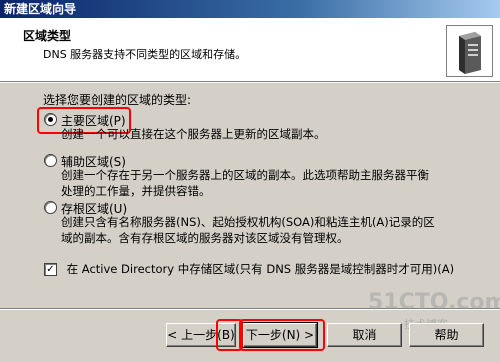 Image resolution: width=500 pixels, height=362 pixels. I want to click on secondary-desc-line-2: 处理的工作量，并提供容错。, so click(136, 191).